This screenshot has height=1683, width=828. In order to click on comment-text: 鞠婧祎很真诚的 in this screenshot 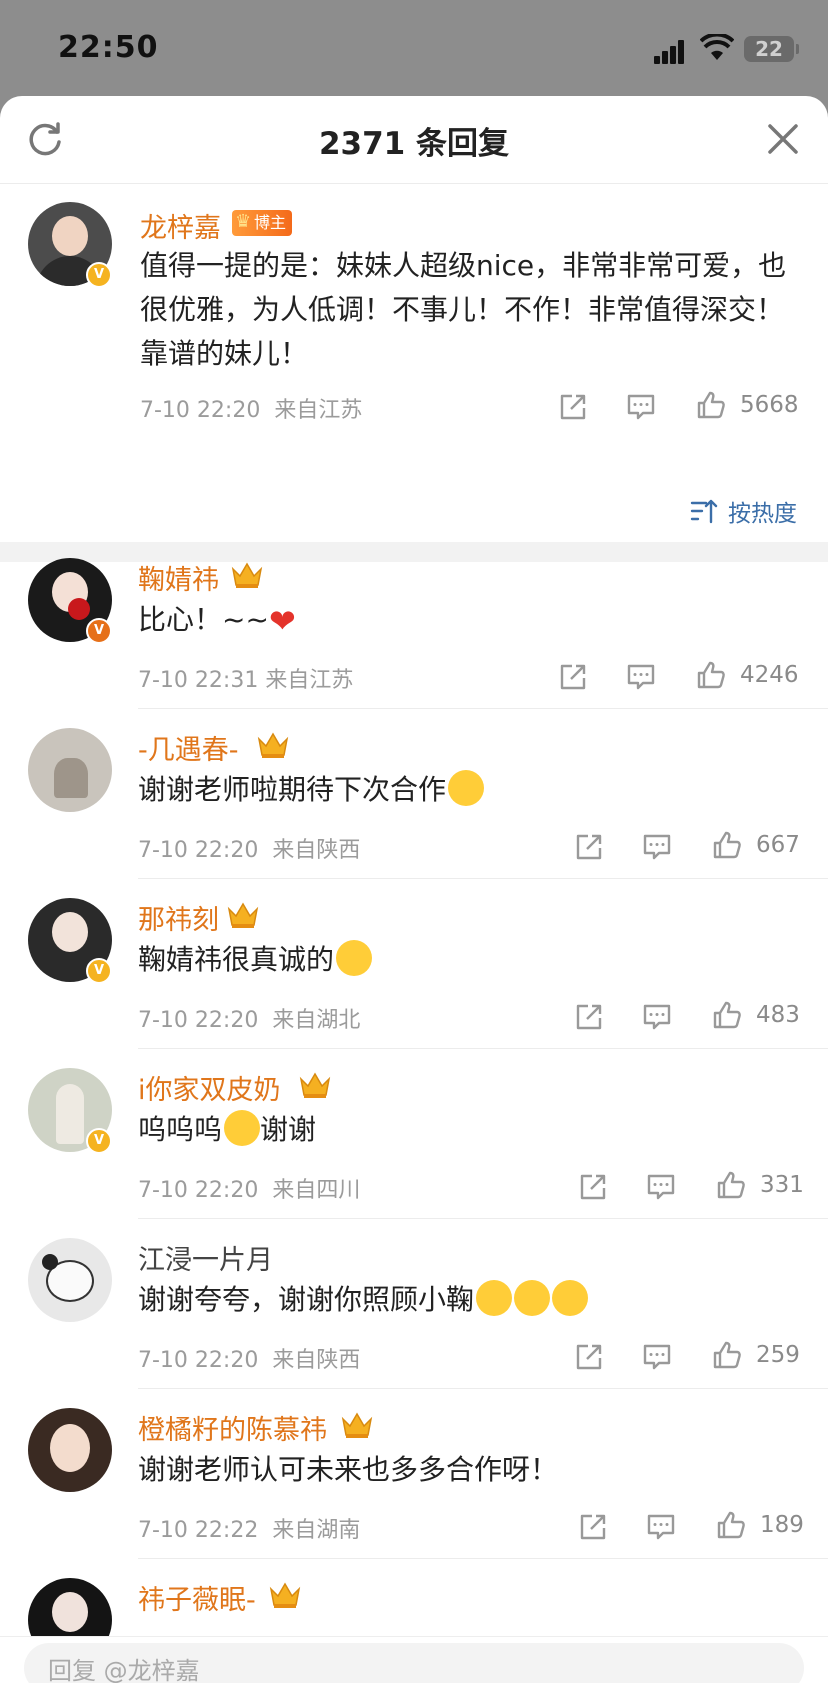, I will do `click(255, 960)`.